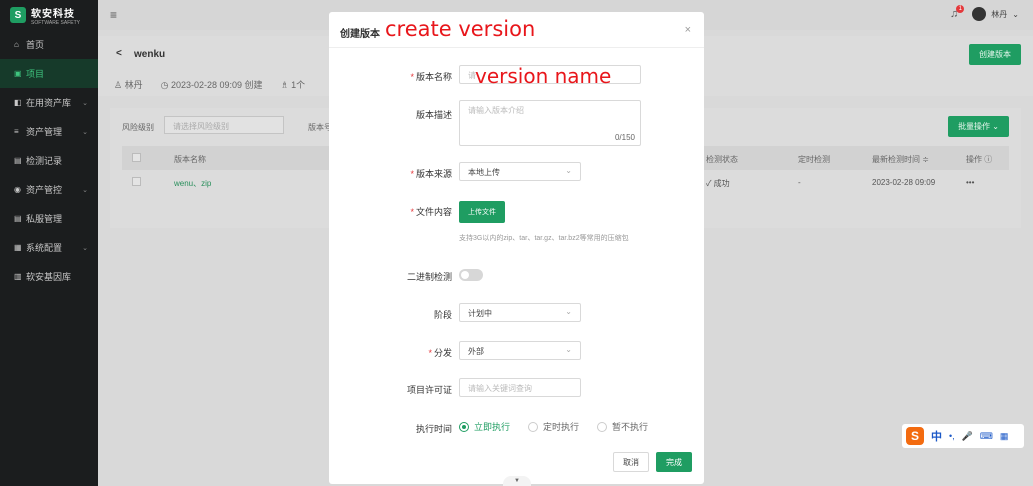  What do you see at coordinates (915, 436) in the screenshot?
I see `sogou-logo-icon: S` at bounding box center [915, 436].